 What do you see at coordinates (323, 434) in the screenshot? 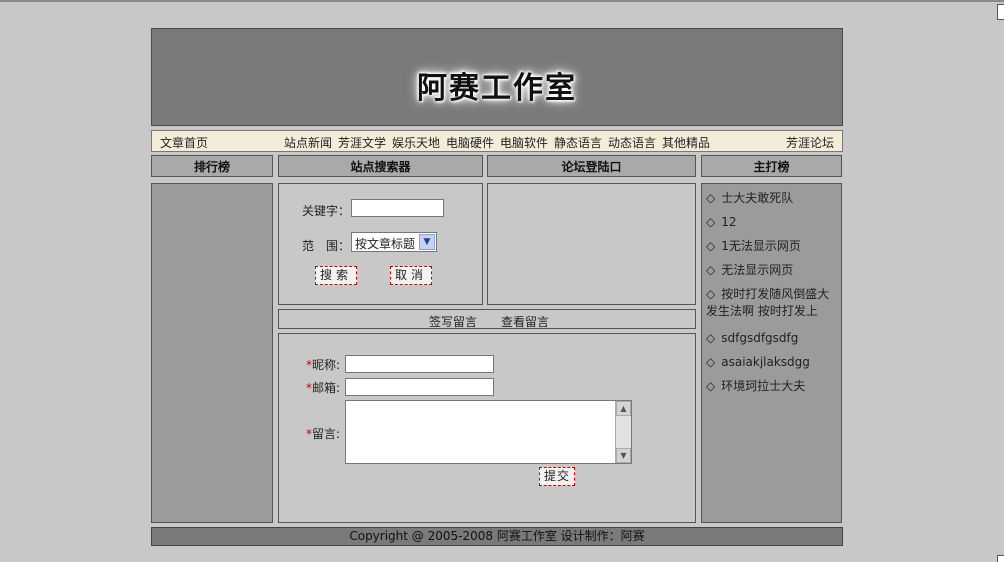
I see `message-label: *留言:` at bounding box center [323, 434].